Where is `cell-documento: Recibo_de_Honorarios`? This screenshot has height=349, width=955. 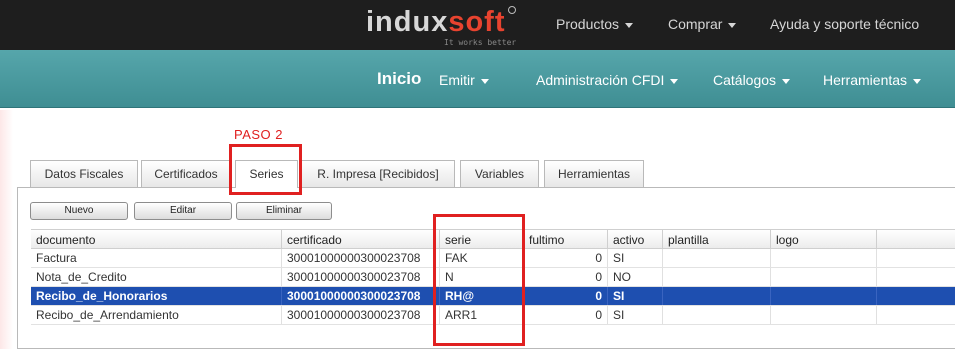
cell-documento: Recibo_de_Honorarios is located at coordinates (102, 296).